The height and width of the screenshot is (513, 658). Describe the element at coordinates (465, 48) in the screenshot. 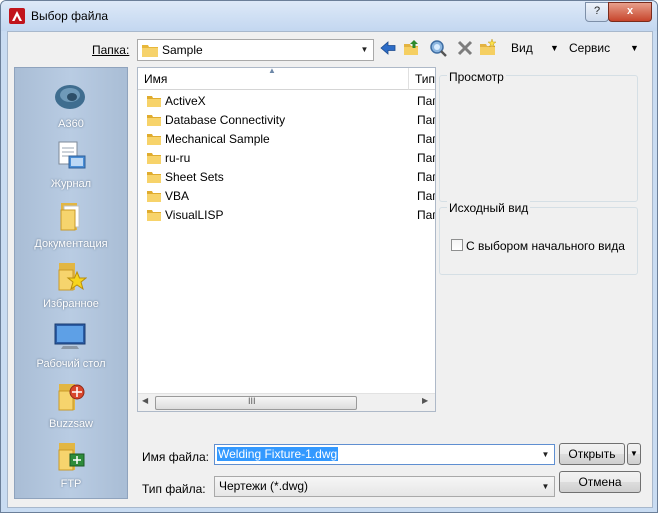

I see `delete-icon` at that location.